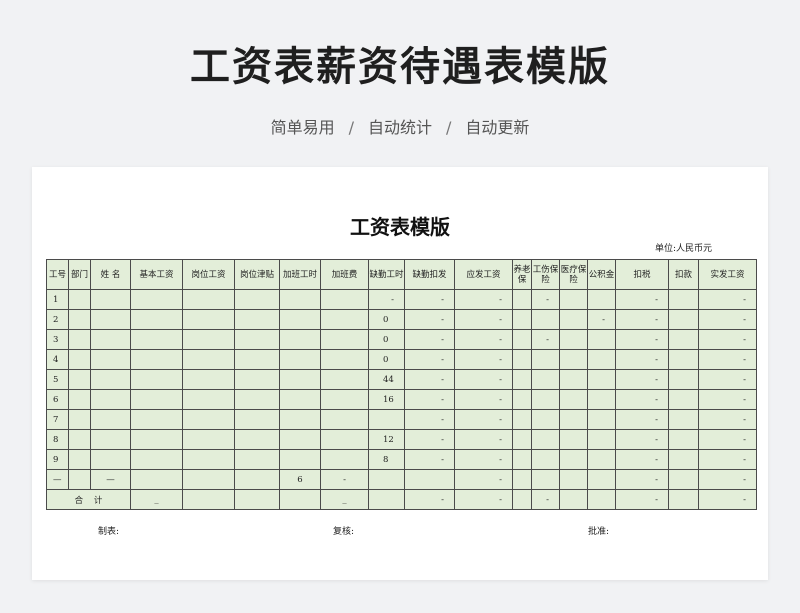 The height and width of the screenshot is (613, 800). What do you see at coordinates (386, 379) in the screenshot?
I see `table-cell: 44` at bounding box center [386, 379].